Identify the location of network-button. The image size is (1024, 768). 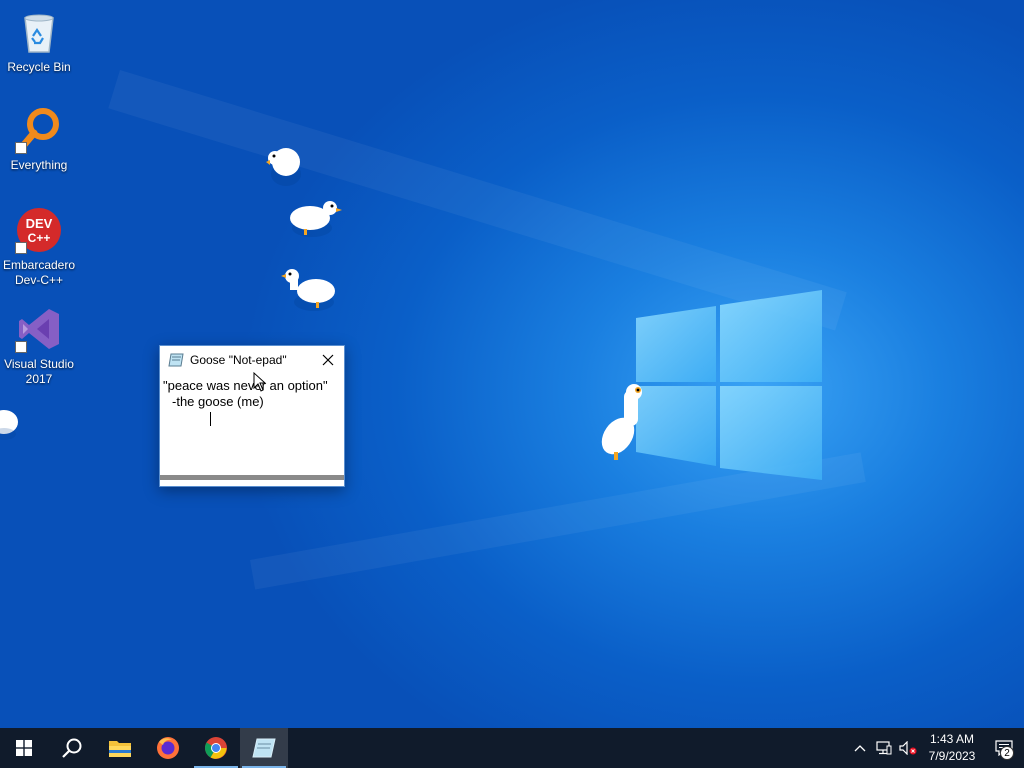
(884, 748).